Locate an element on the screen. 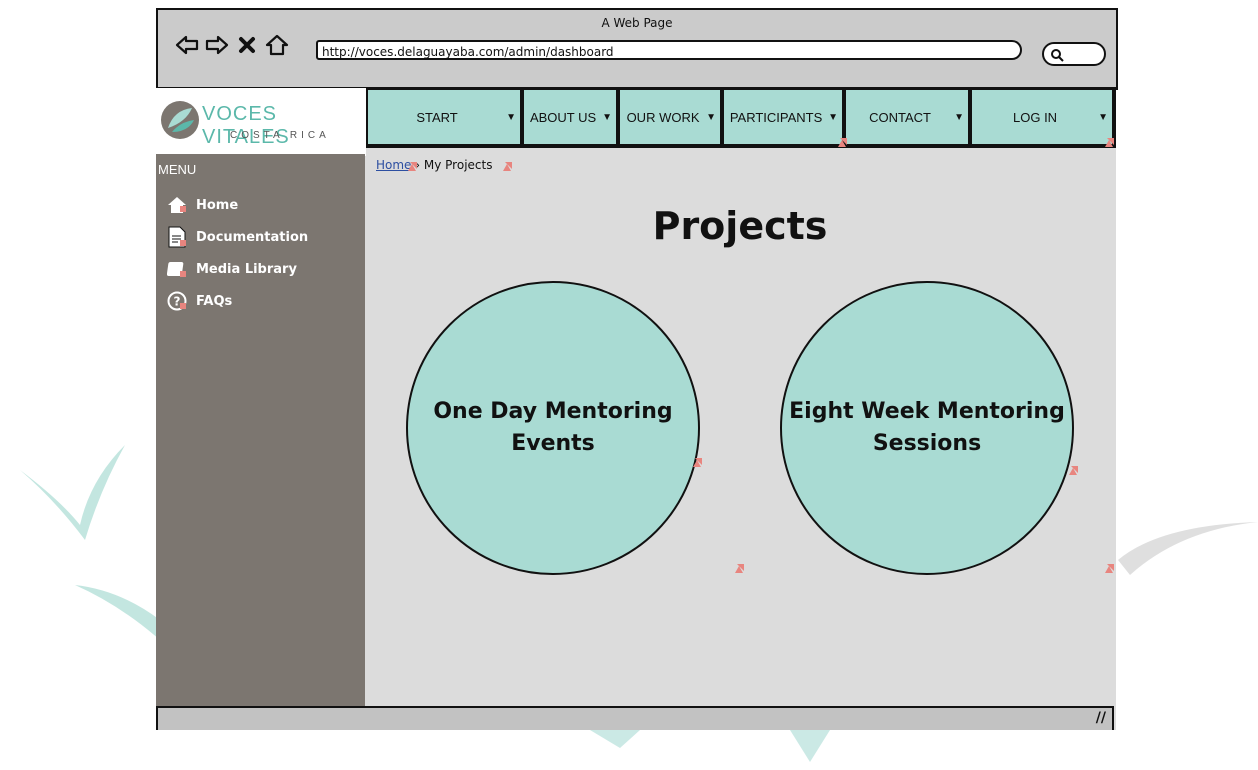  nav-about-us: ABOUT US ▼ is located at coordinates (571, 118).